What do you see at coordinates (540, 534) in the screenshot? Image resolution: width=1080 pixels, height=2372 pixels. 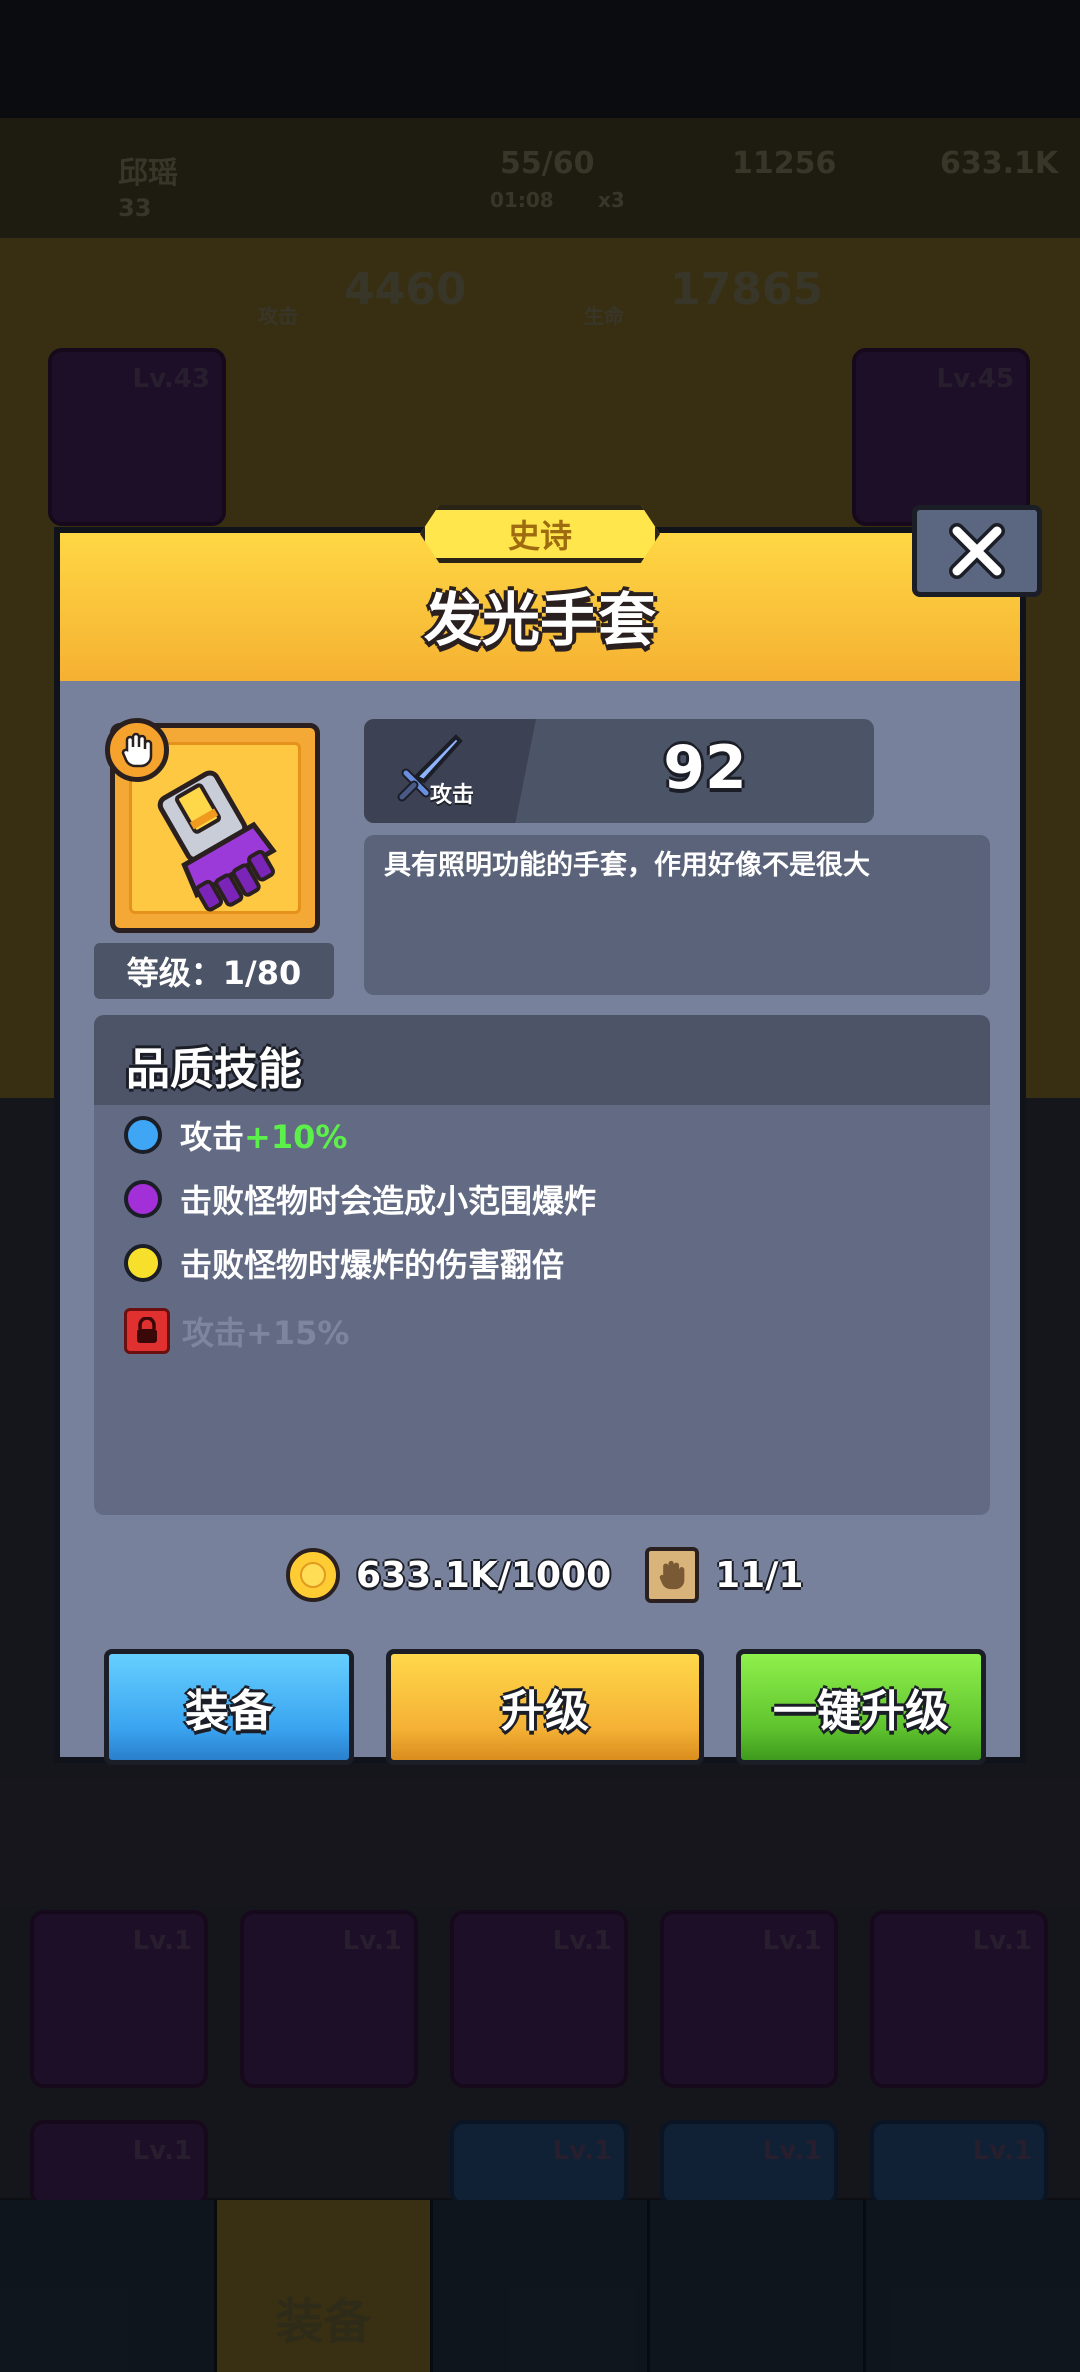 I see `rarity-badge: 史诗` at bounding box center [540, 534].